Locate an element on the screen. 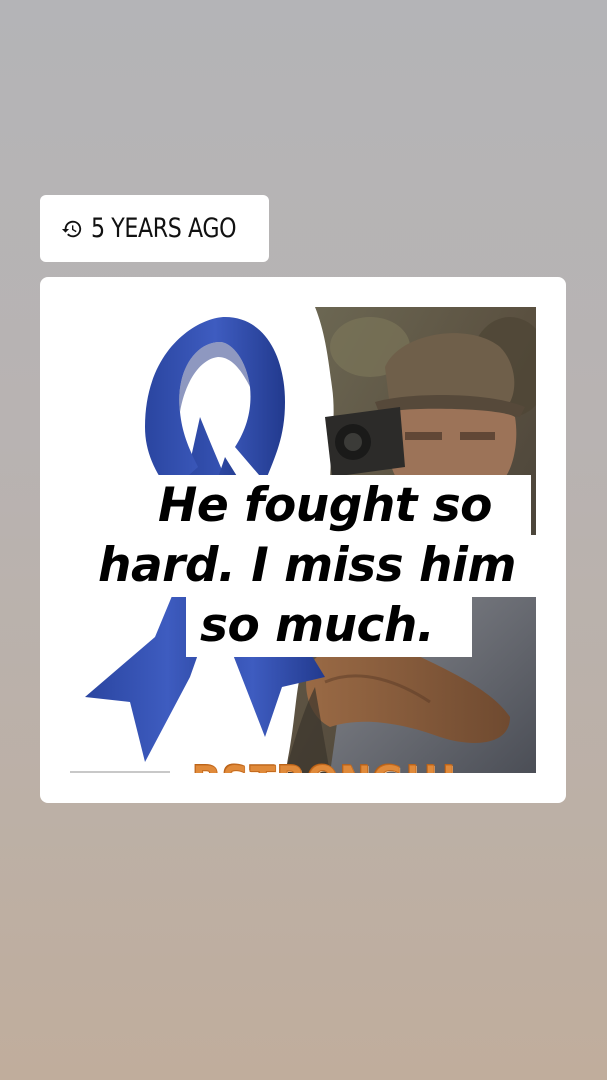 Image resolution: width=607 pixels, height=1080 pixels. memory-time-badge: 5 YEARS AGO is located at coordinates (154, 228).